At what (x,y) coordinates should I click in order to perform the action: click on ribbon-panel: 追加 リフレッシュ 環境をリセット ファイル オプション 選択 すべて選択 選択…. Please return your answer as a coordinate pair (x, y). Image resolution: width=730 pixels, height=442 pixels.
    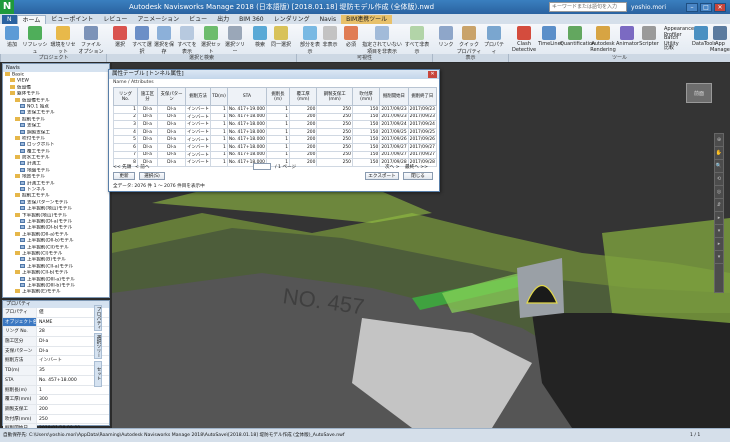
    Looking at the image, I should click on (365, 43).